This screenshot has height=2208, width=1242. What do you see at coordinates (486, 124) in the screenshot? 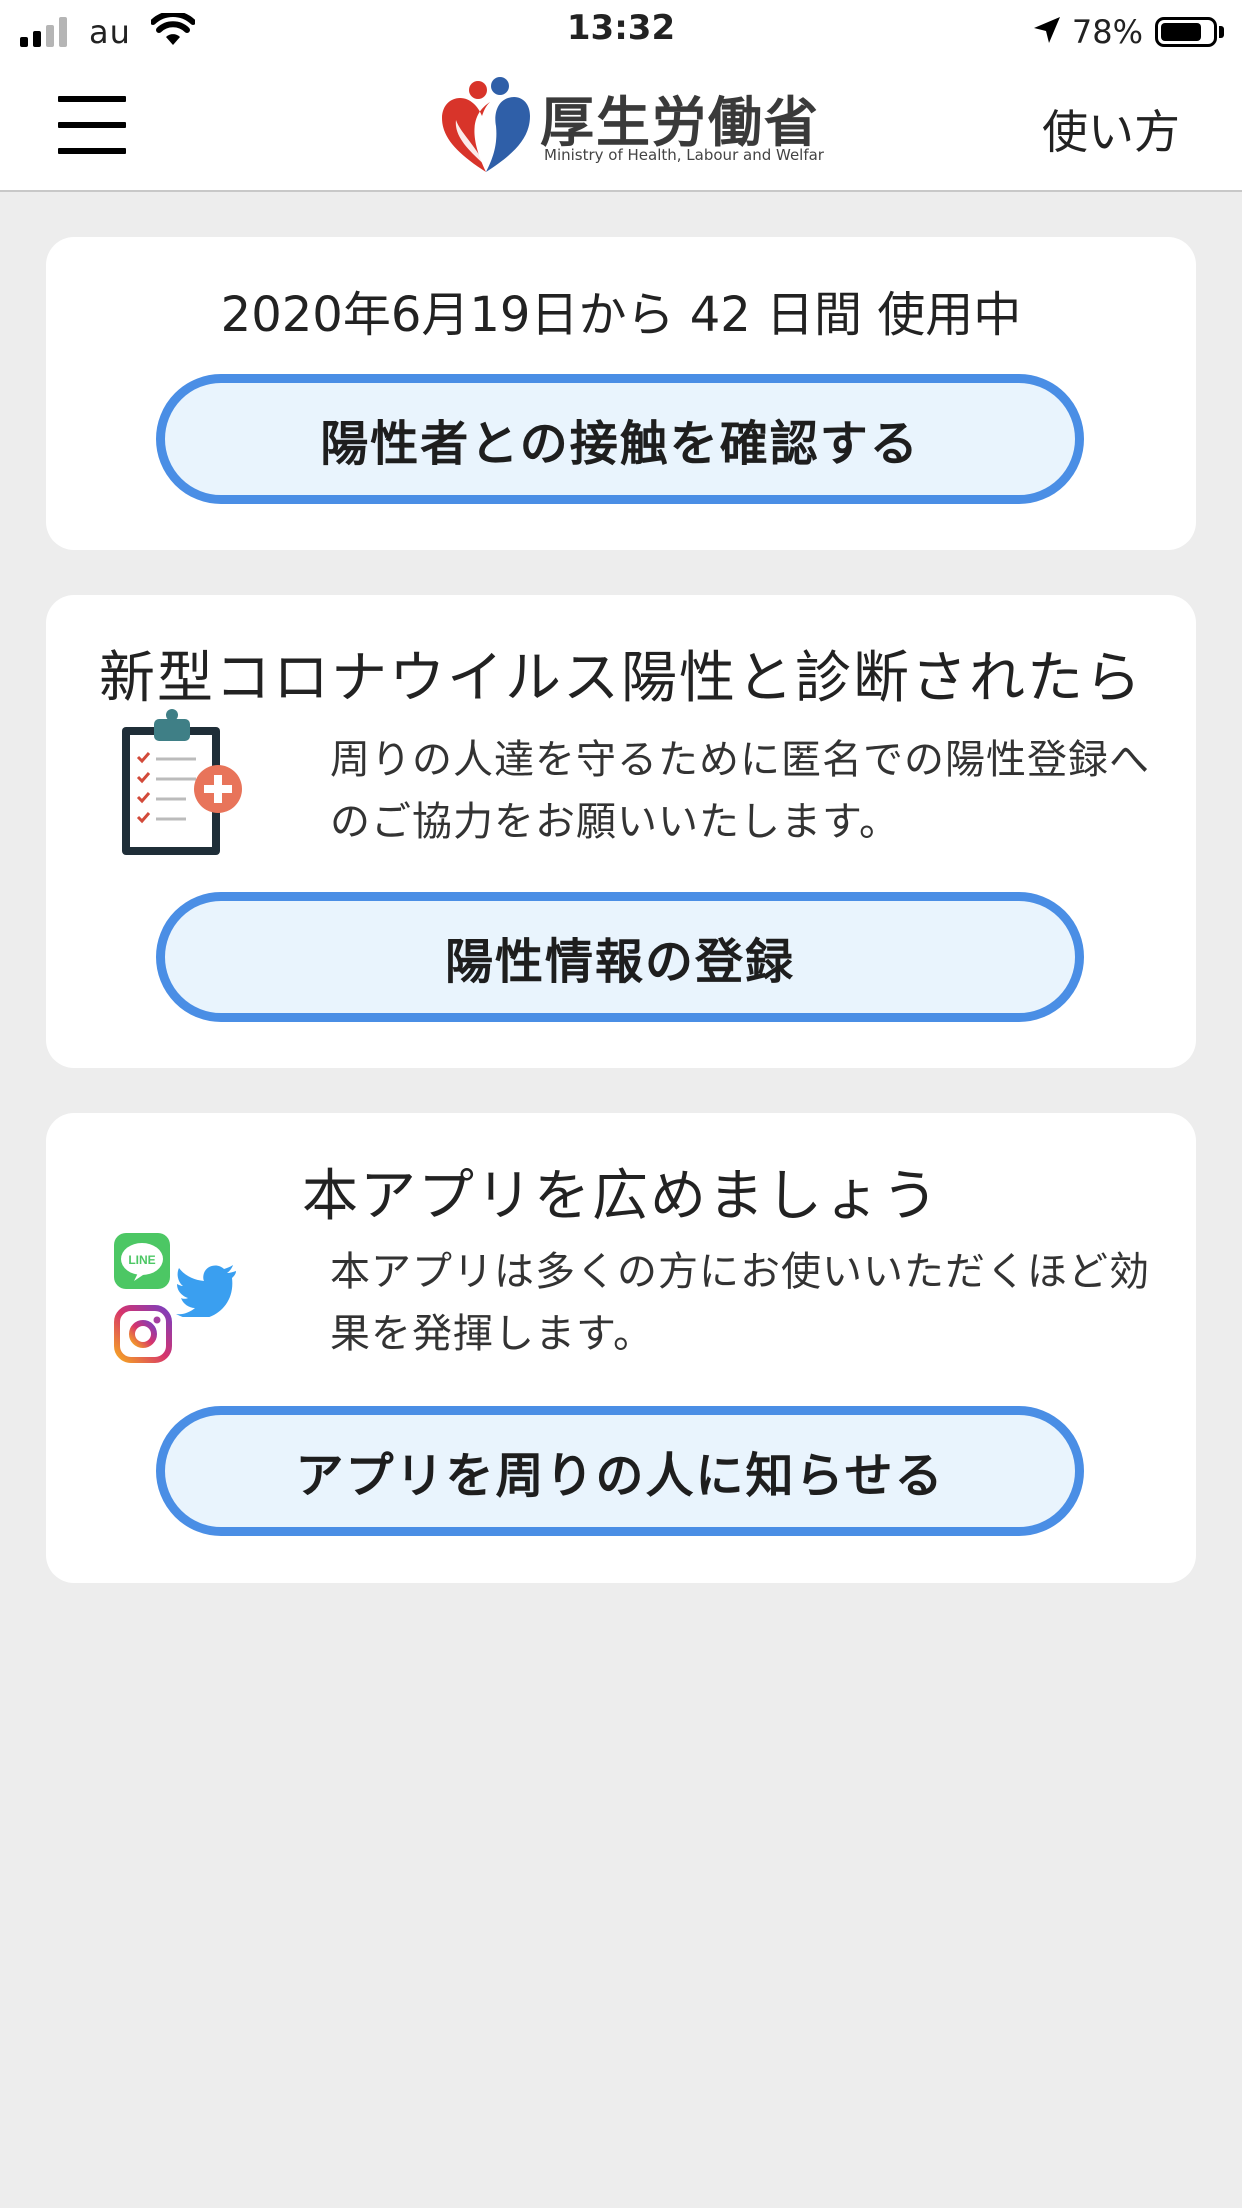
I see `mhlw-logo-mark-icon` at bounding box center [486, 124].